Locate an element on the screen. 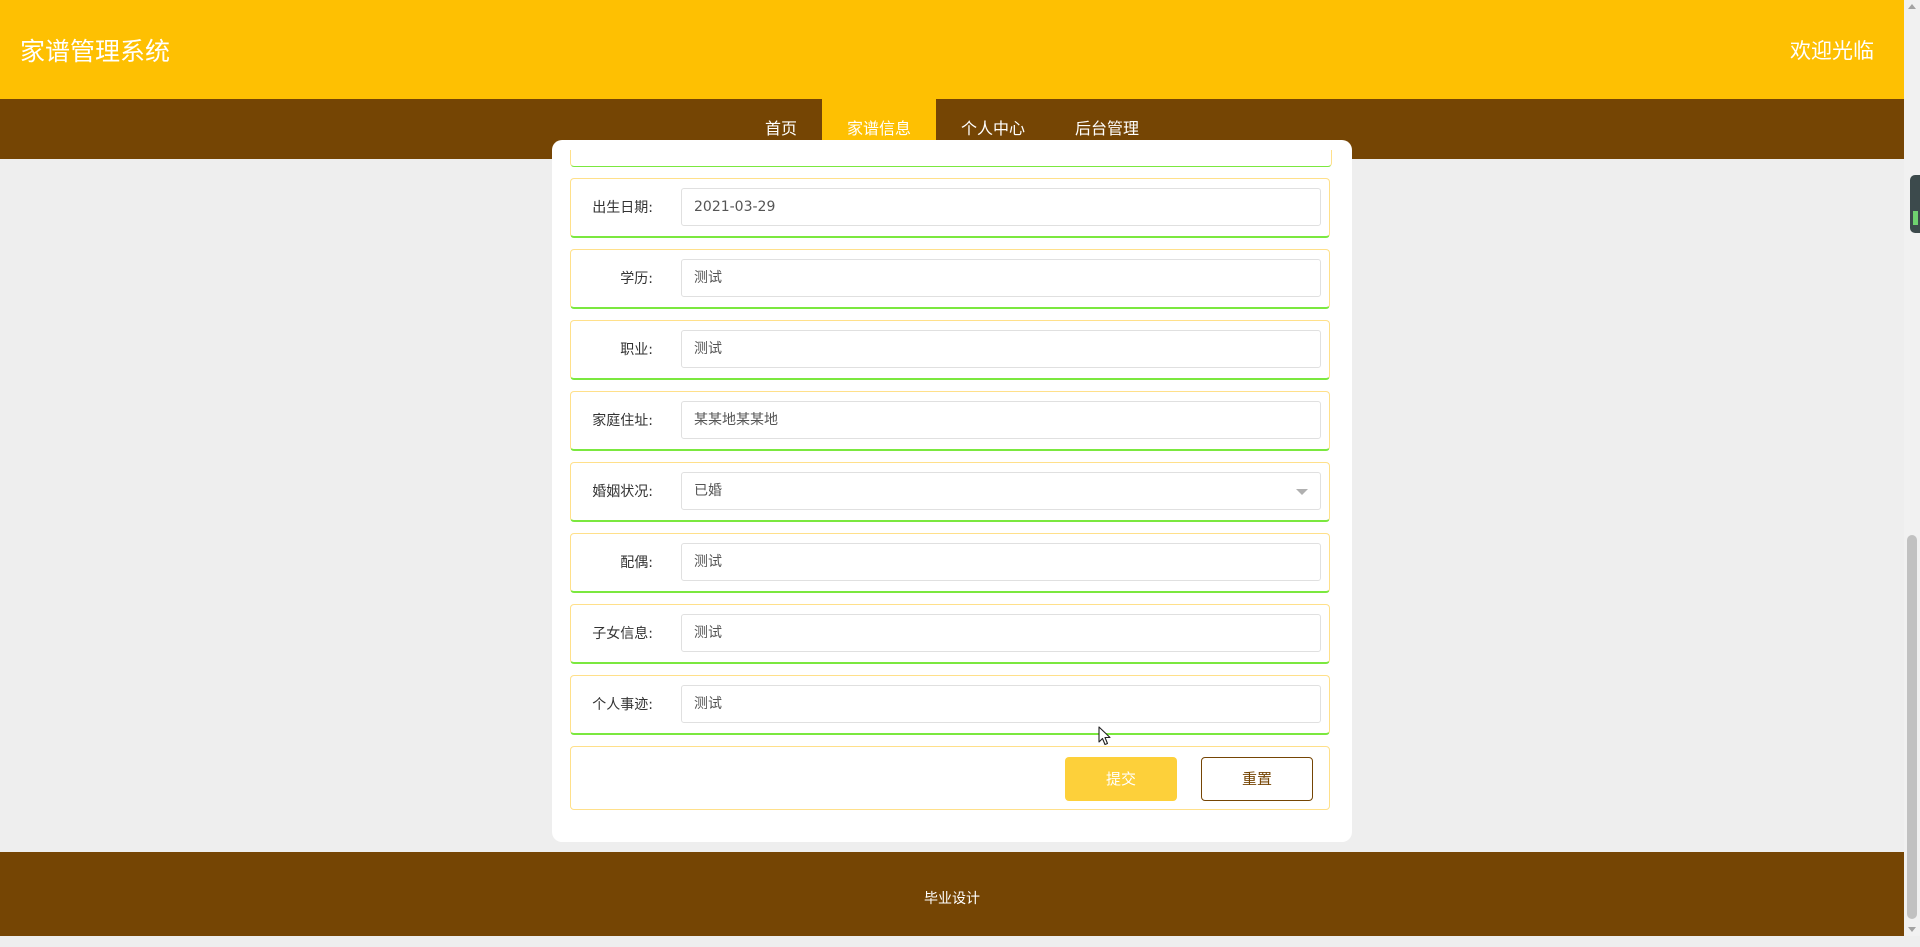  spouse-input: 测试 is located at coordinates (1001, 562).